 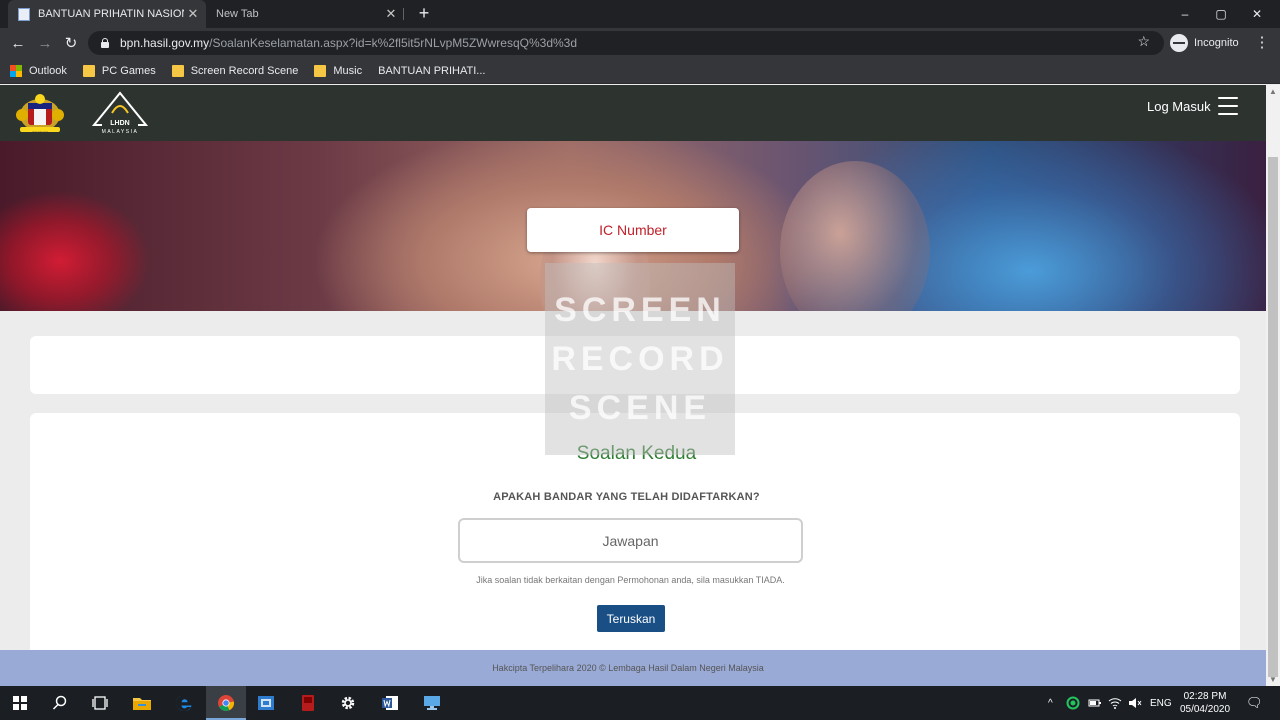 I want to click on page-favicon-icon, so click(x=24, y=14).